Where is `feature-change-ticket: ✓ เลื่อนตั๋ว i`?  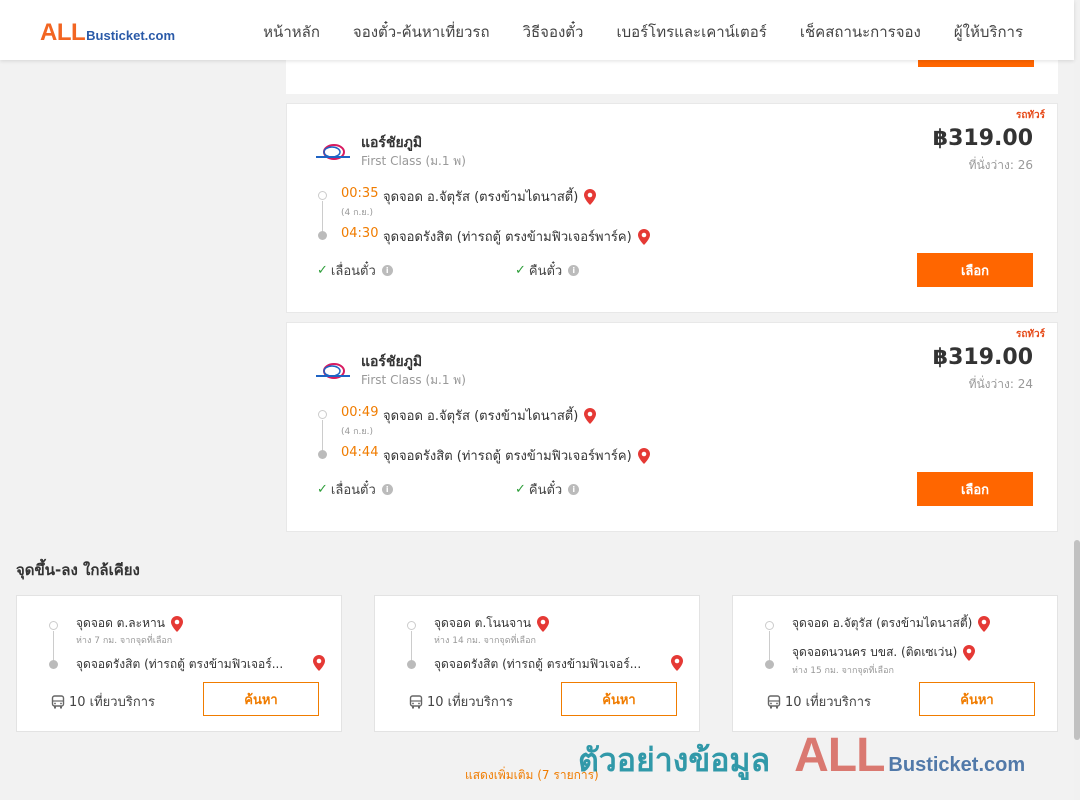
feature-change-ticket: ✓ เลื่อนตั๋ว i is located at coordinates (355, 489).